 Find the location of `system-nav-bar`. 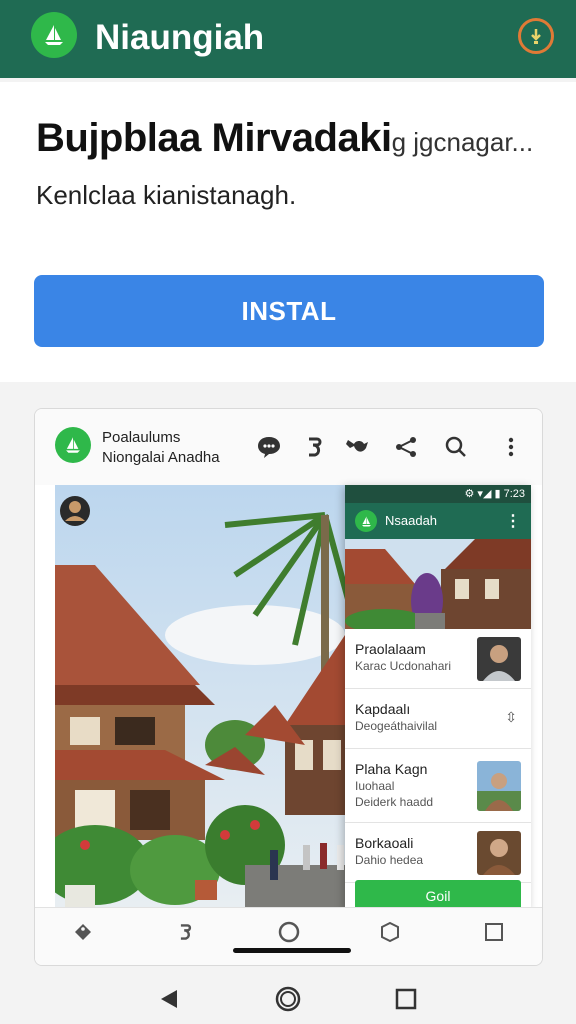

system-nav-bar is located at coordinates (288, 998).